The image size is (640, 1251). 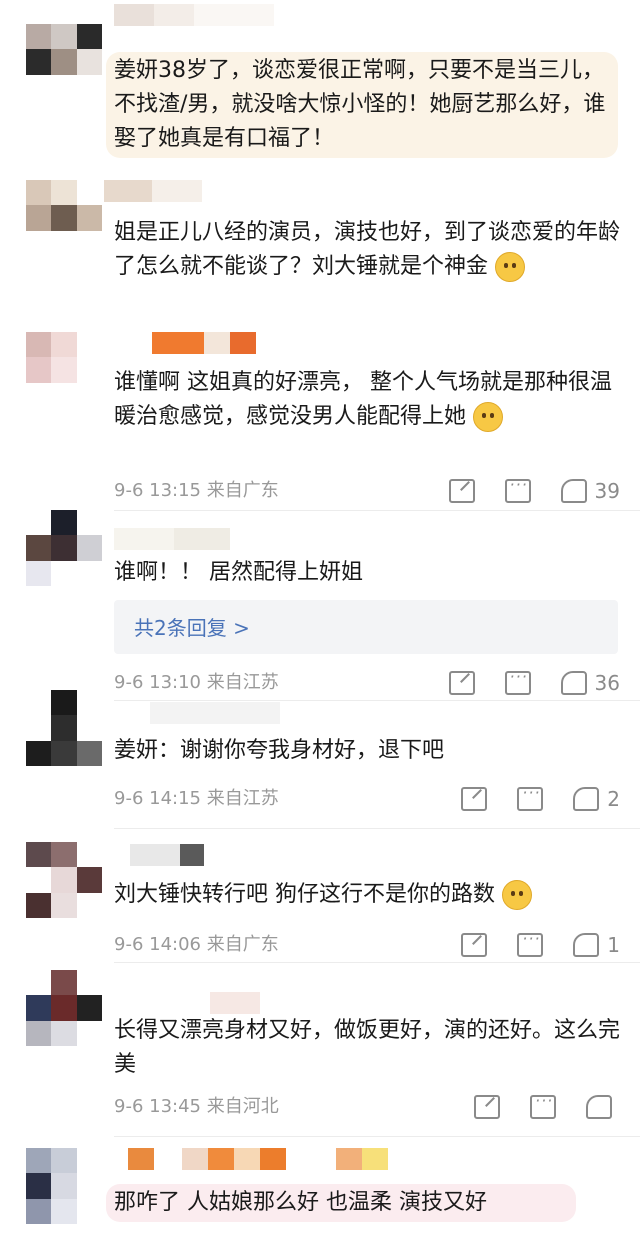 I want to click on like-count: 1, so click(x=613, y=945).